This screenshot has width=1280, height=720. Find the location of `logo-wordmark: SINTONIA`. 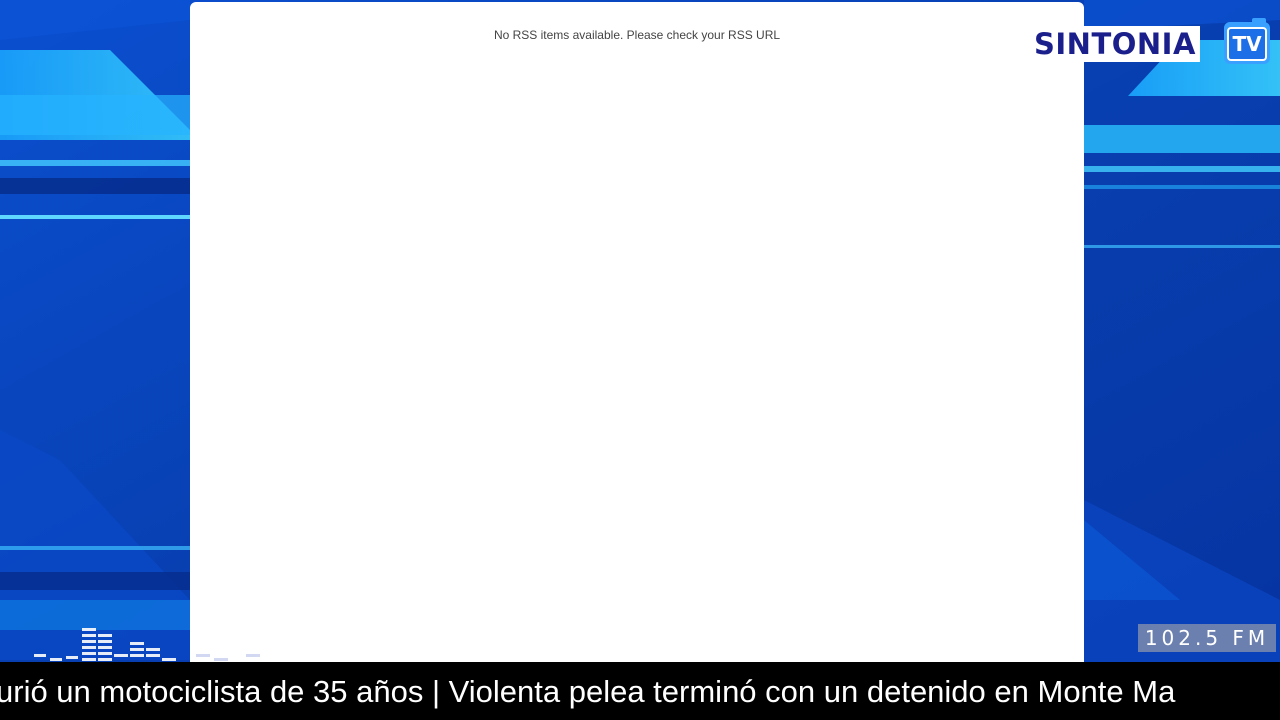

logo-wordmark: SINTONIA is located at coordinates (1115, 44).